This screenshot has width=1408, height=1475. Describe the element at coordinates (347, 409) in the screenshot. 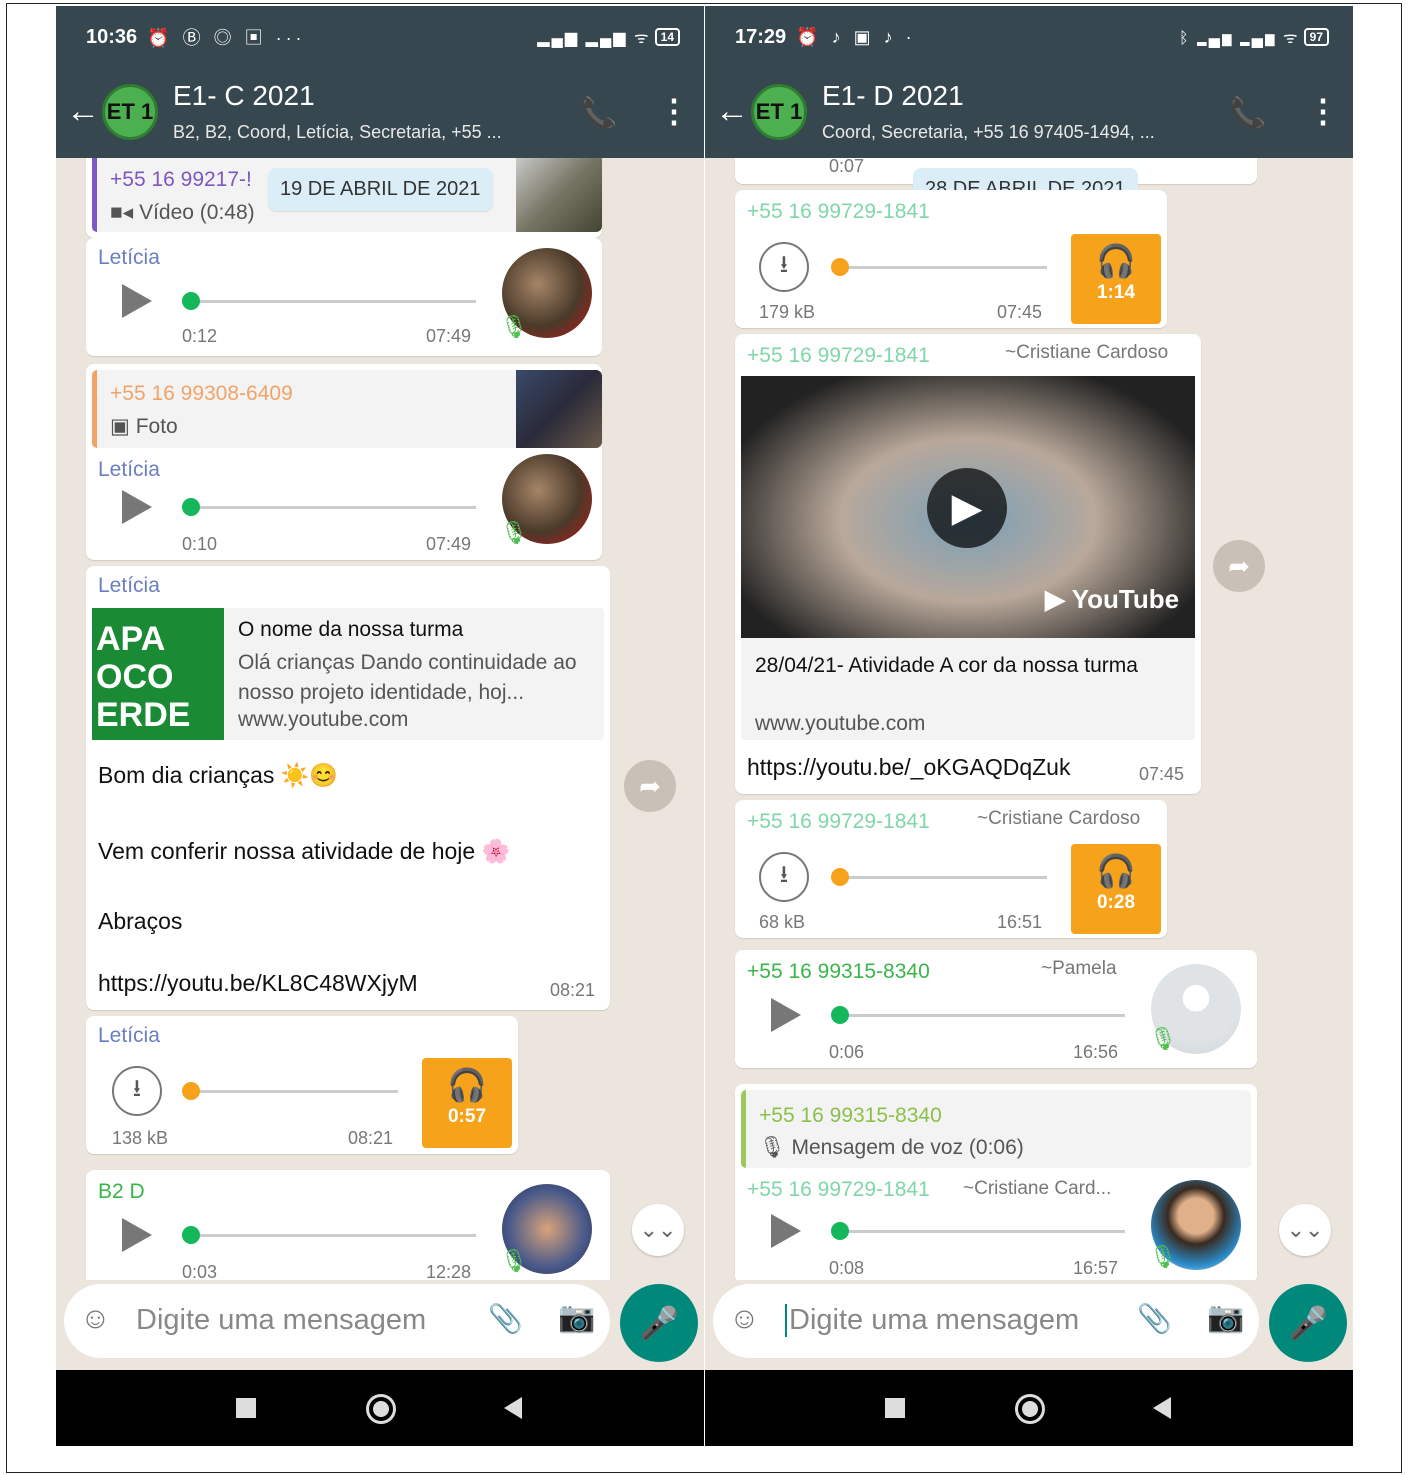

I see `quoted-message: +55 16 99308-6409 ▣ Foto` at that location.